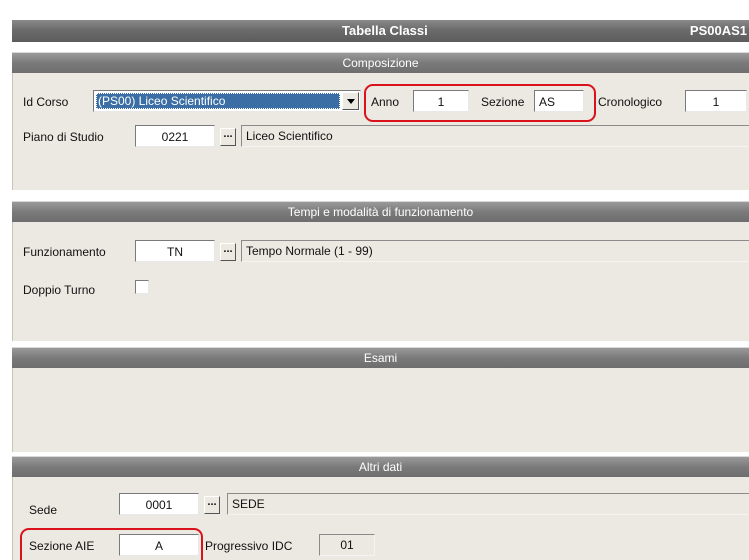  Describe the element at coordinates (62, 546) in the screenshot. I see `sezione-aie-label: Sezione AIE` at that location.